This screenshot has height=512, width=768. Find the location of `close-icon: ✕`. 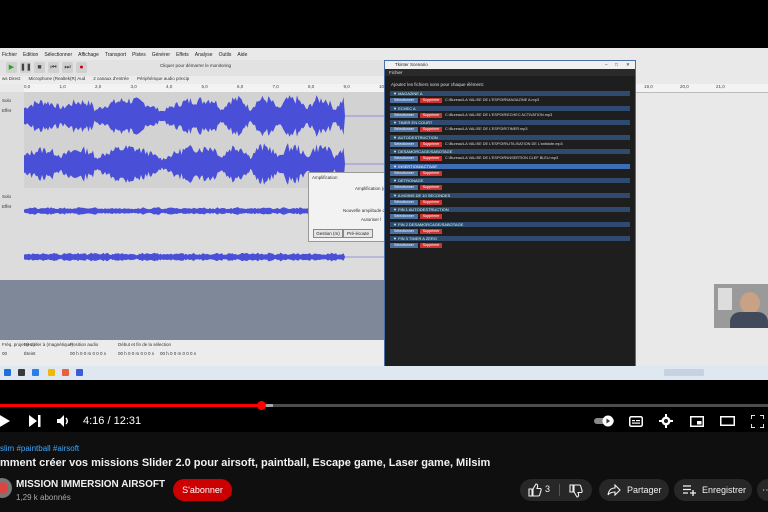

close-icon: ✕ is located at coordinates (628, 65).